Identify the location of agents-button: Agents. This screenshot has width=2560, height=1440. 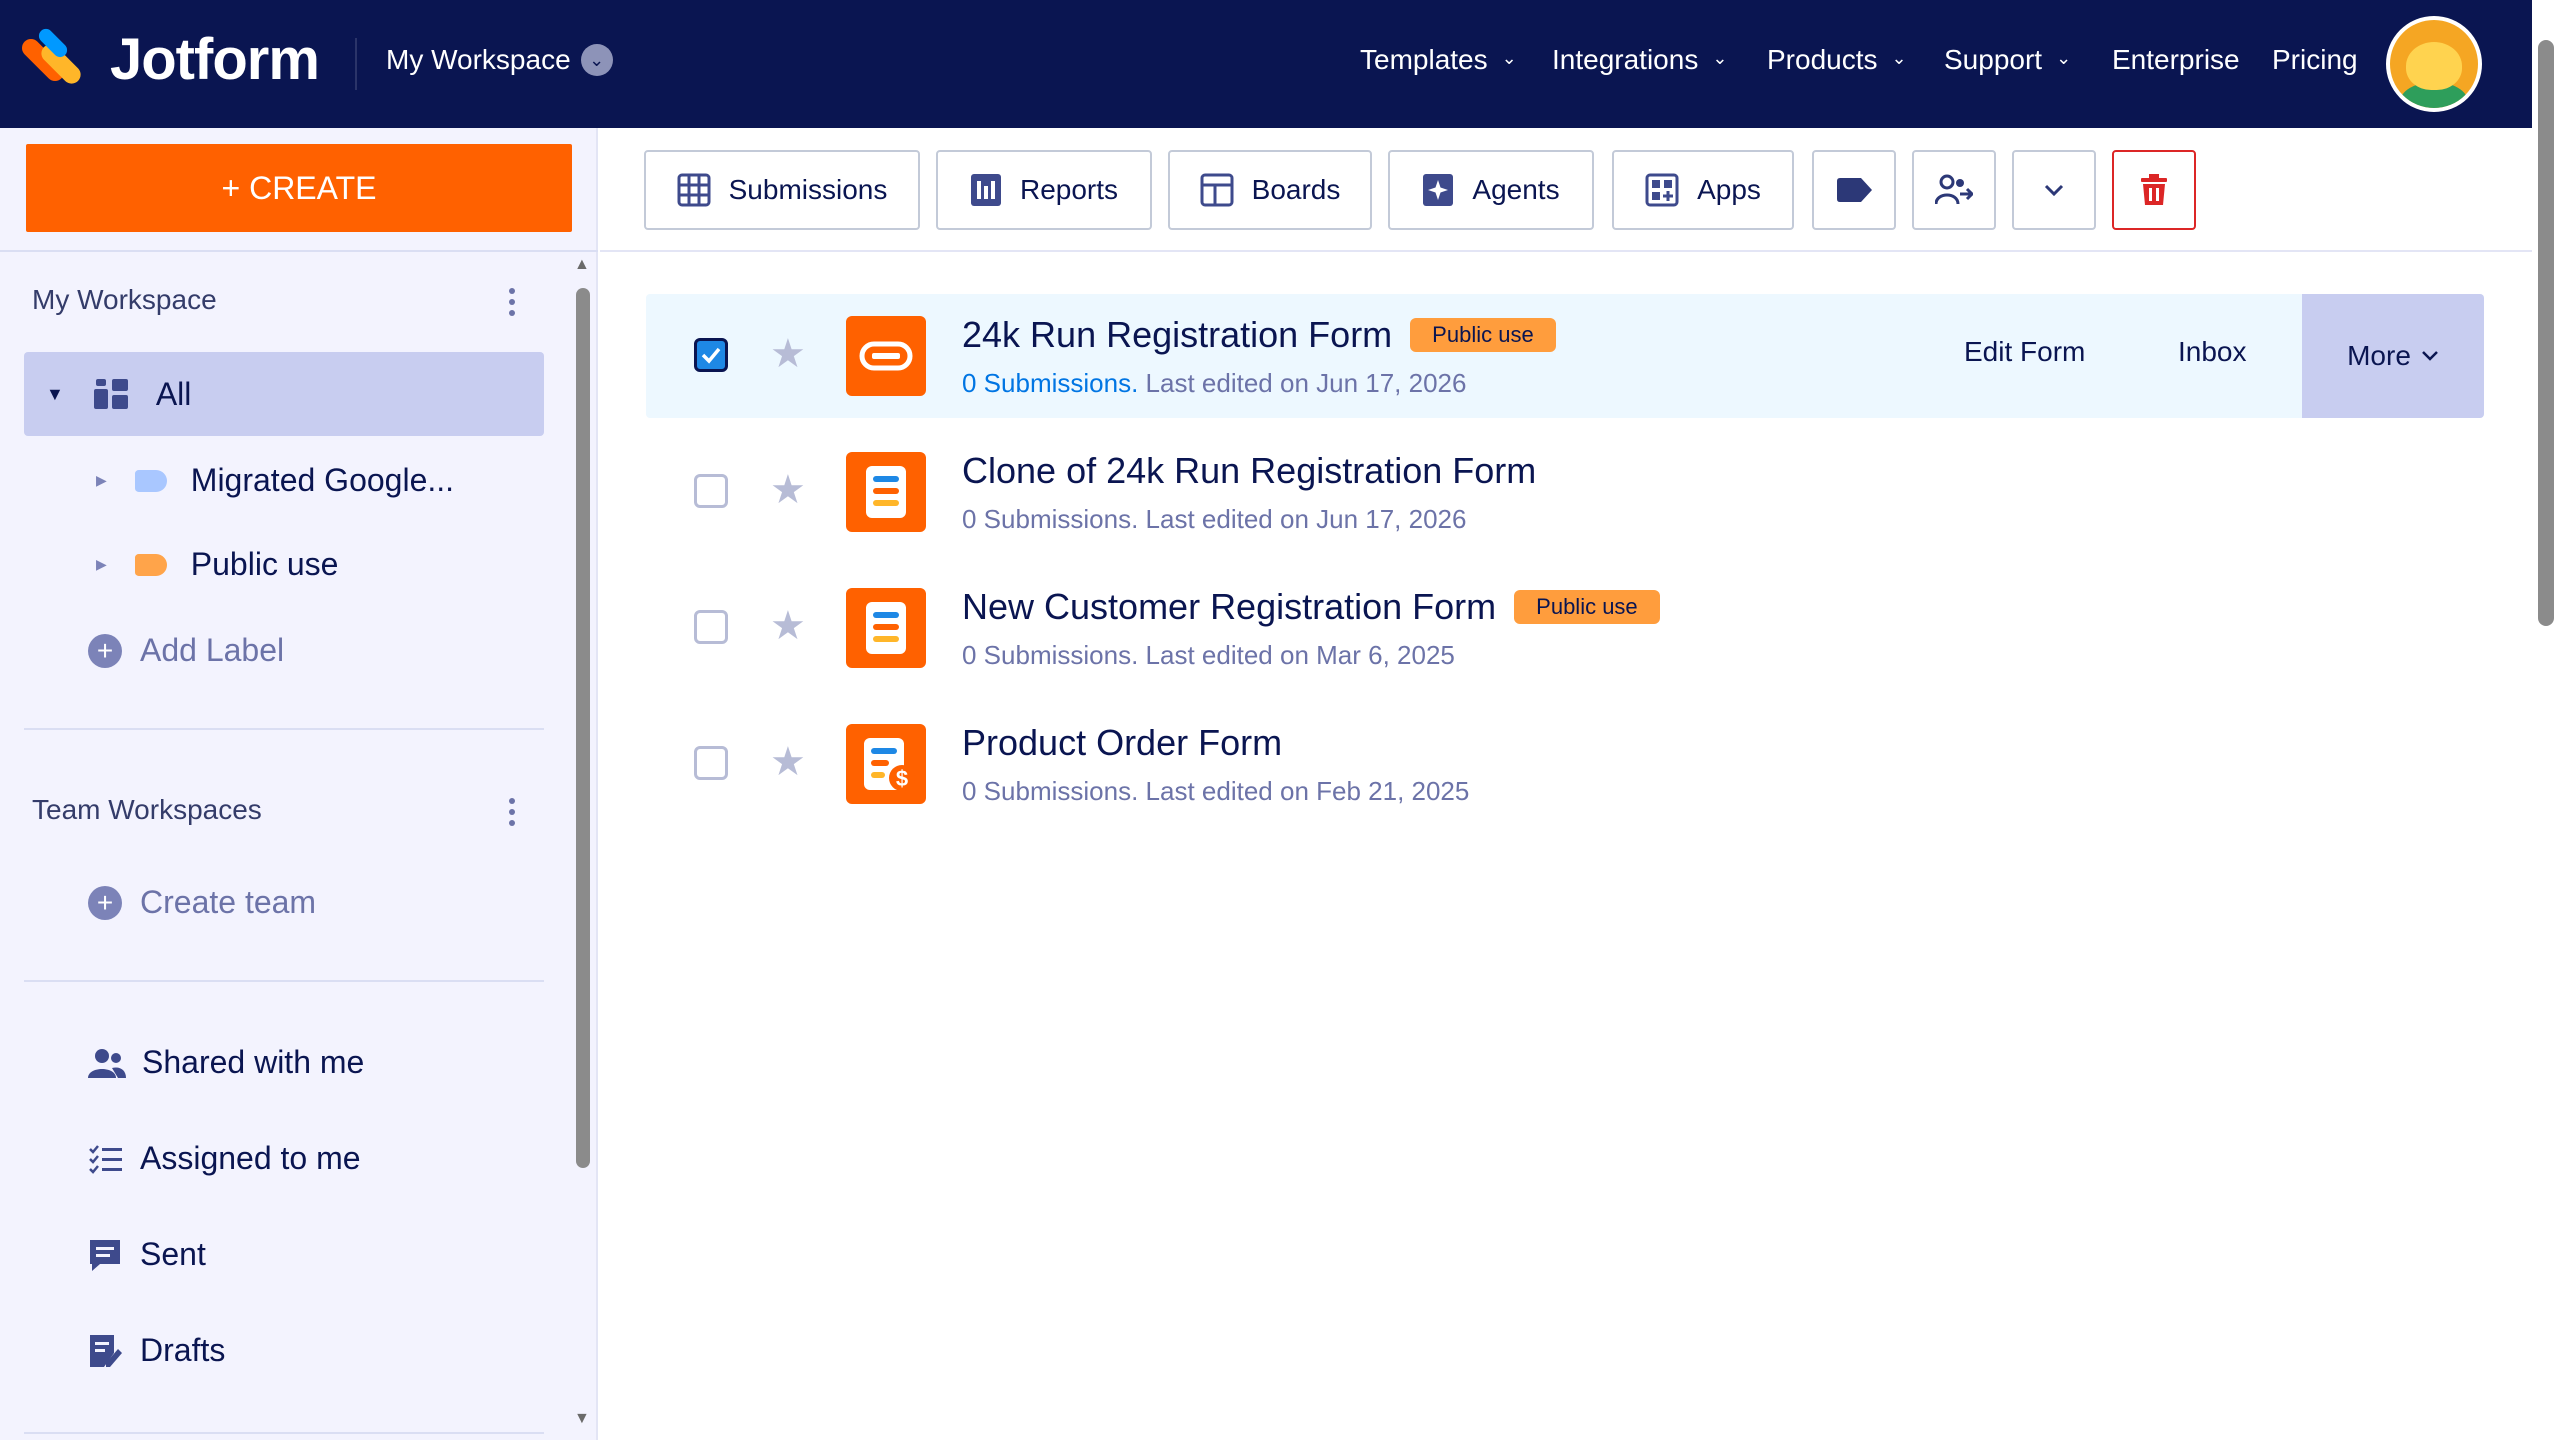
(1491, 190).